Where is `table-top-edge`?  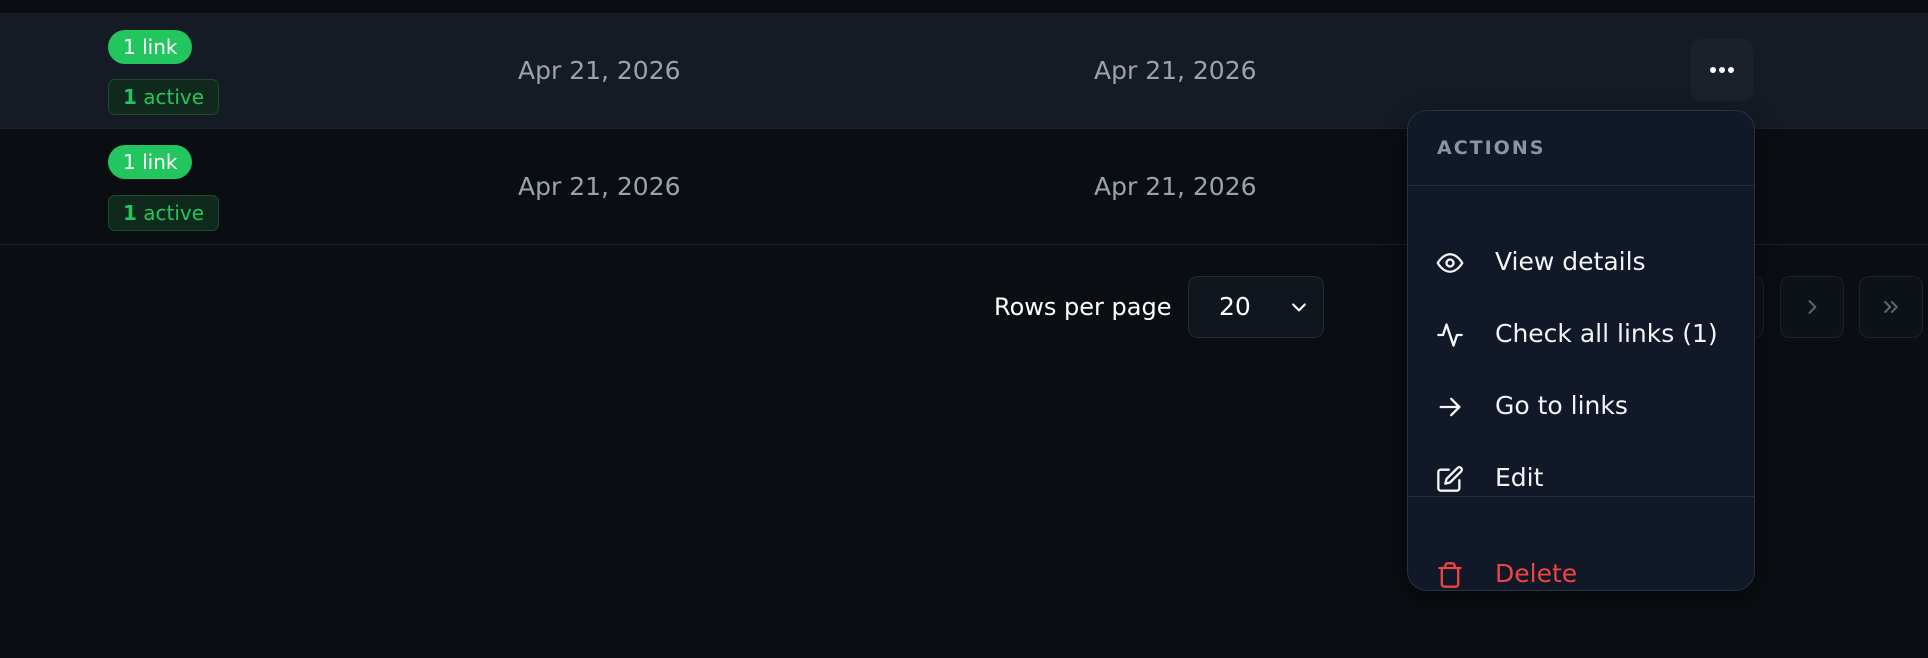 table-top-edge is located at coordinates (964, 7).